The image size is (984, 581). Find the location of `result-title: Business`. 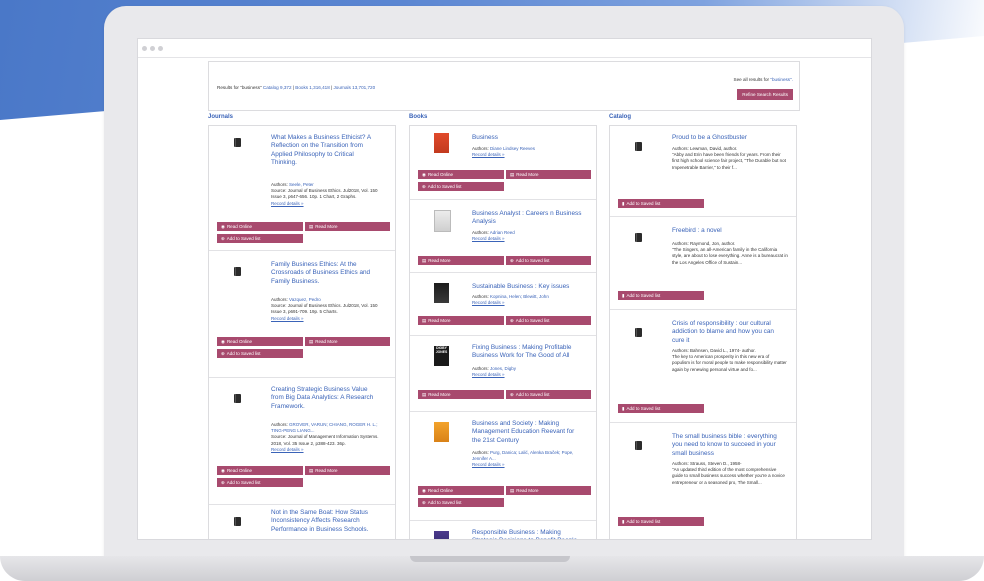

result-title: Business is located at coordinates (527, 138).